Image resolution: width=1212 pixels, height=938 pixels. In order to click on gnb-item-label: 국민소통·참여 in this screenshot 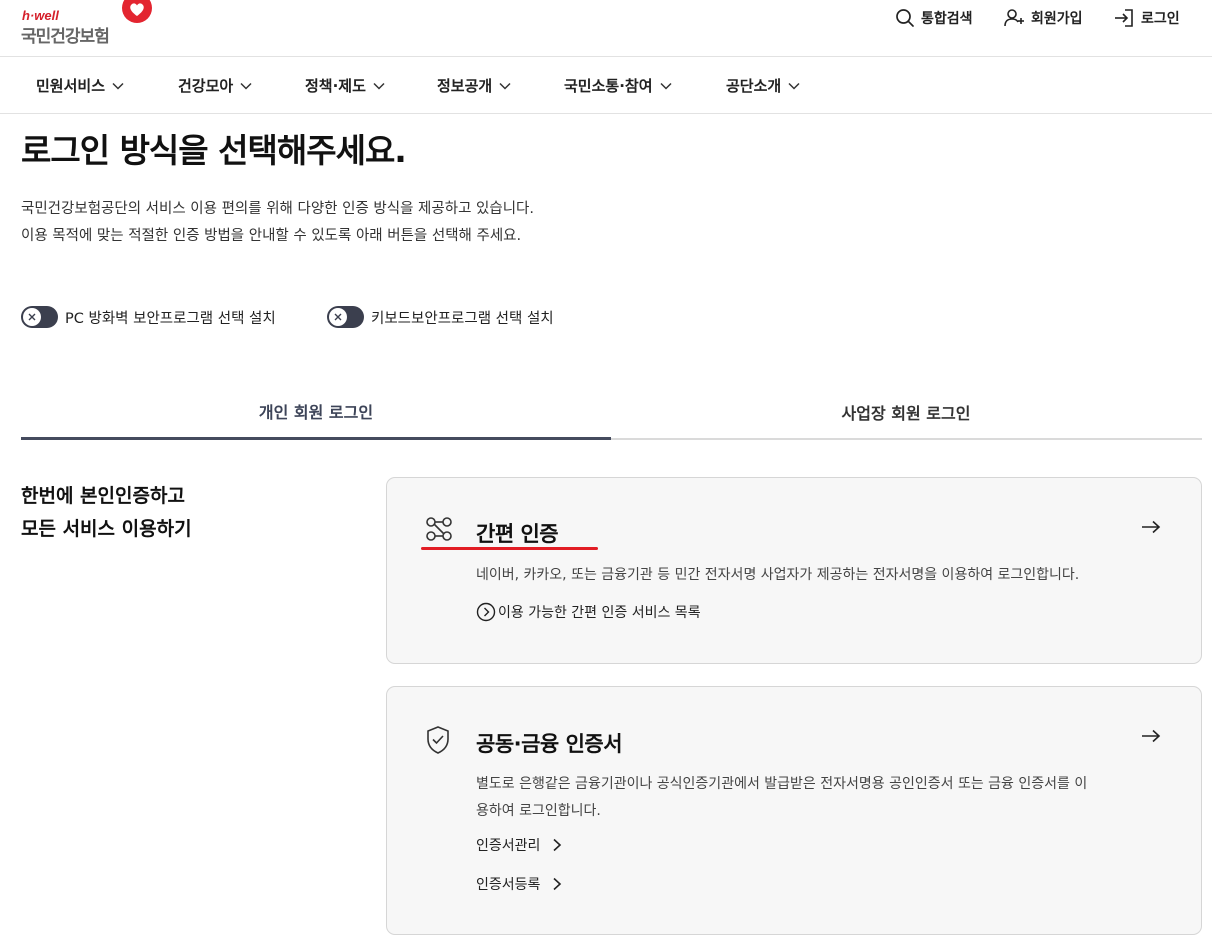, I will do `click(608, 86)`.